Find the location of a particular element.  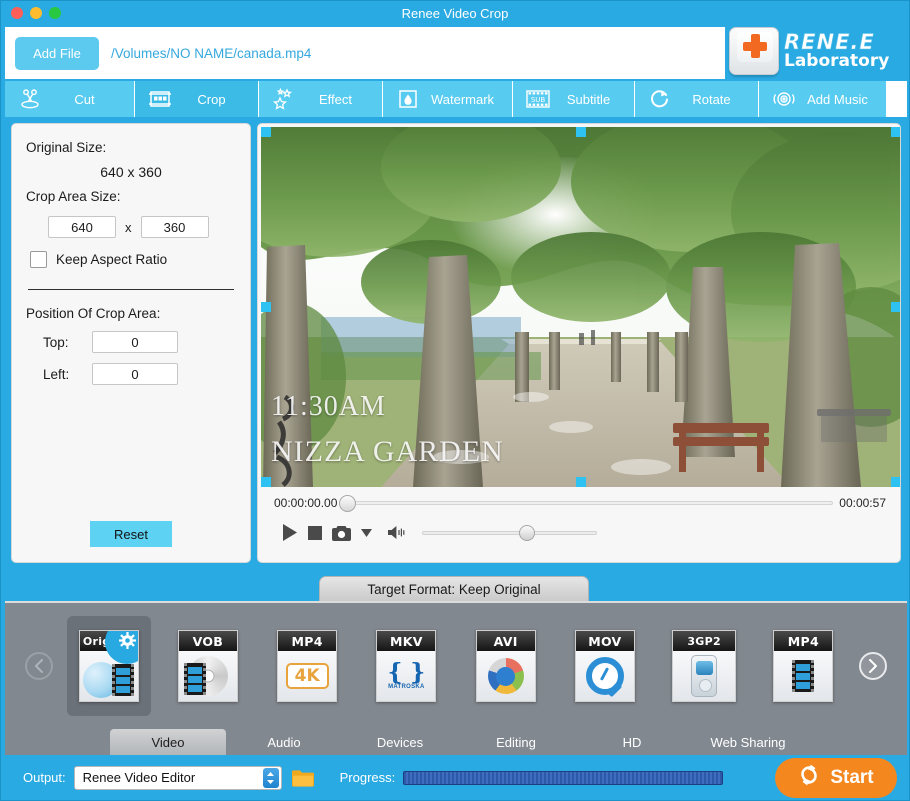

speaker-icon is located at coordinates (397, 532).